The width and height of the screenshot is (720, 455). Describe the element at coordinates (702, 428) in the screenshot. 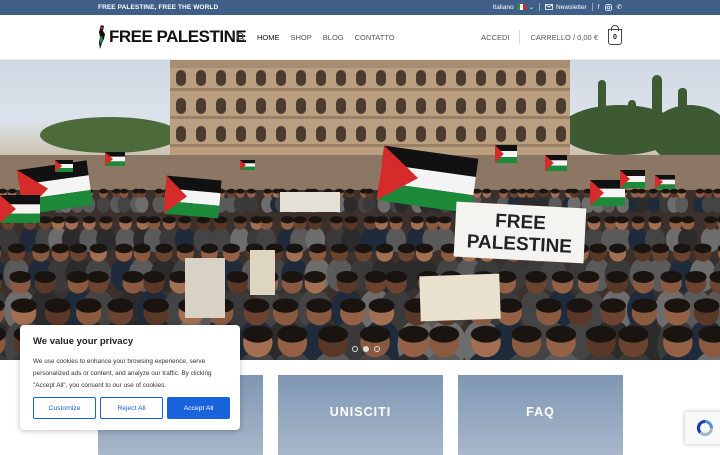

I see `recaptcha-badge` at that location.